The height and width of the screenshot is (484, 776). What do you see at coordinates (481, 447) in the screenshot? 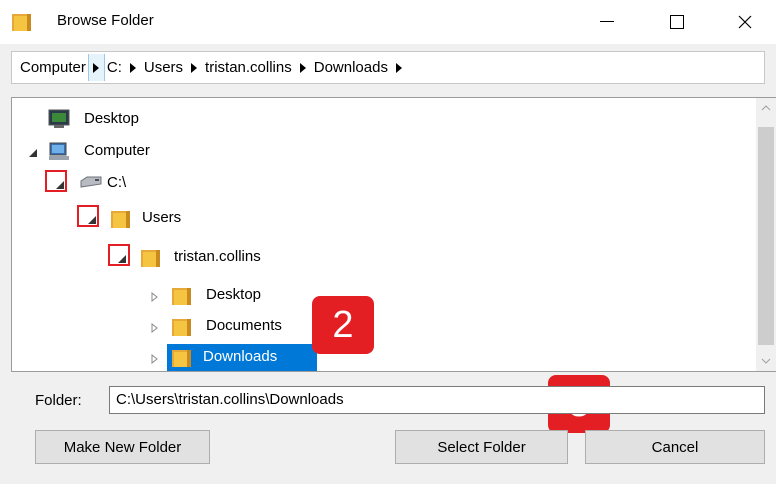
I see `select-folder-button: Select Folder` at bounding box center [481, 447].